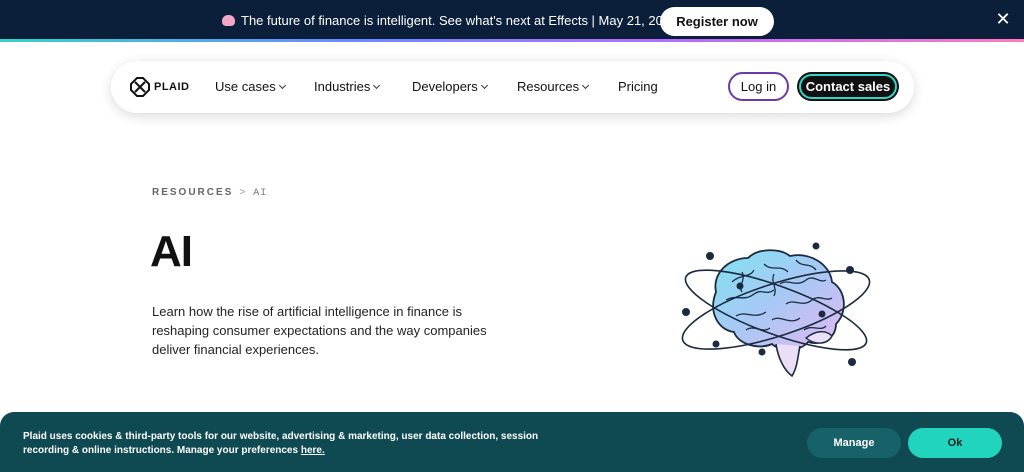  What do you see at coordinates (140, 87) in the screenshot?
I see `plaid-logo-icon` at bounding box center [140, 87].